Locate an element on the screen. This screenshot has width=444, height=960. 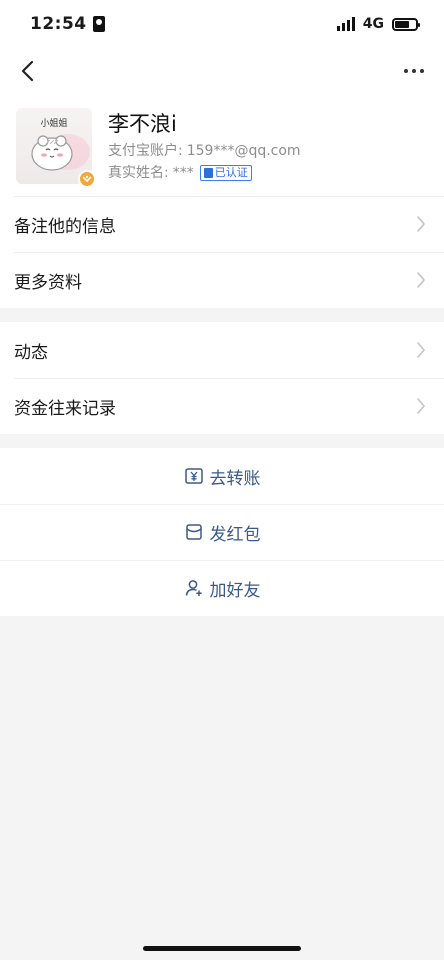
profile-info: 李不浪i 支付宝账户: 159***@qq.com 真实姓名: *** 已认证 is located at coordinates (204, 146).